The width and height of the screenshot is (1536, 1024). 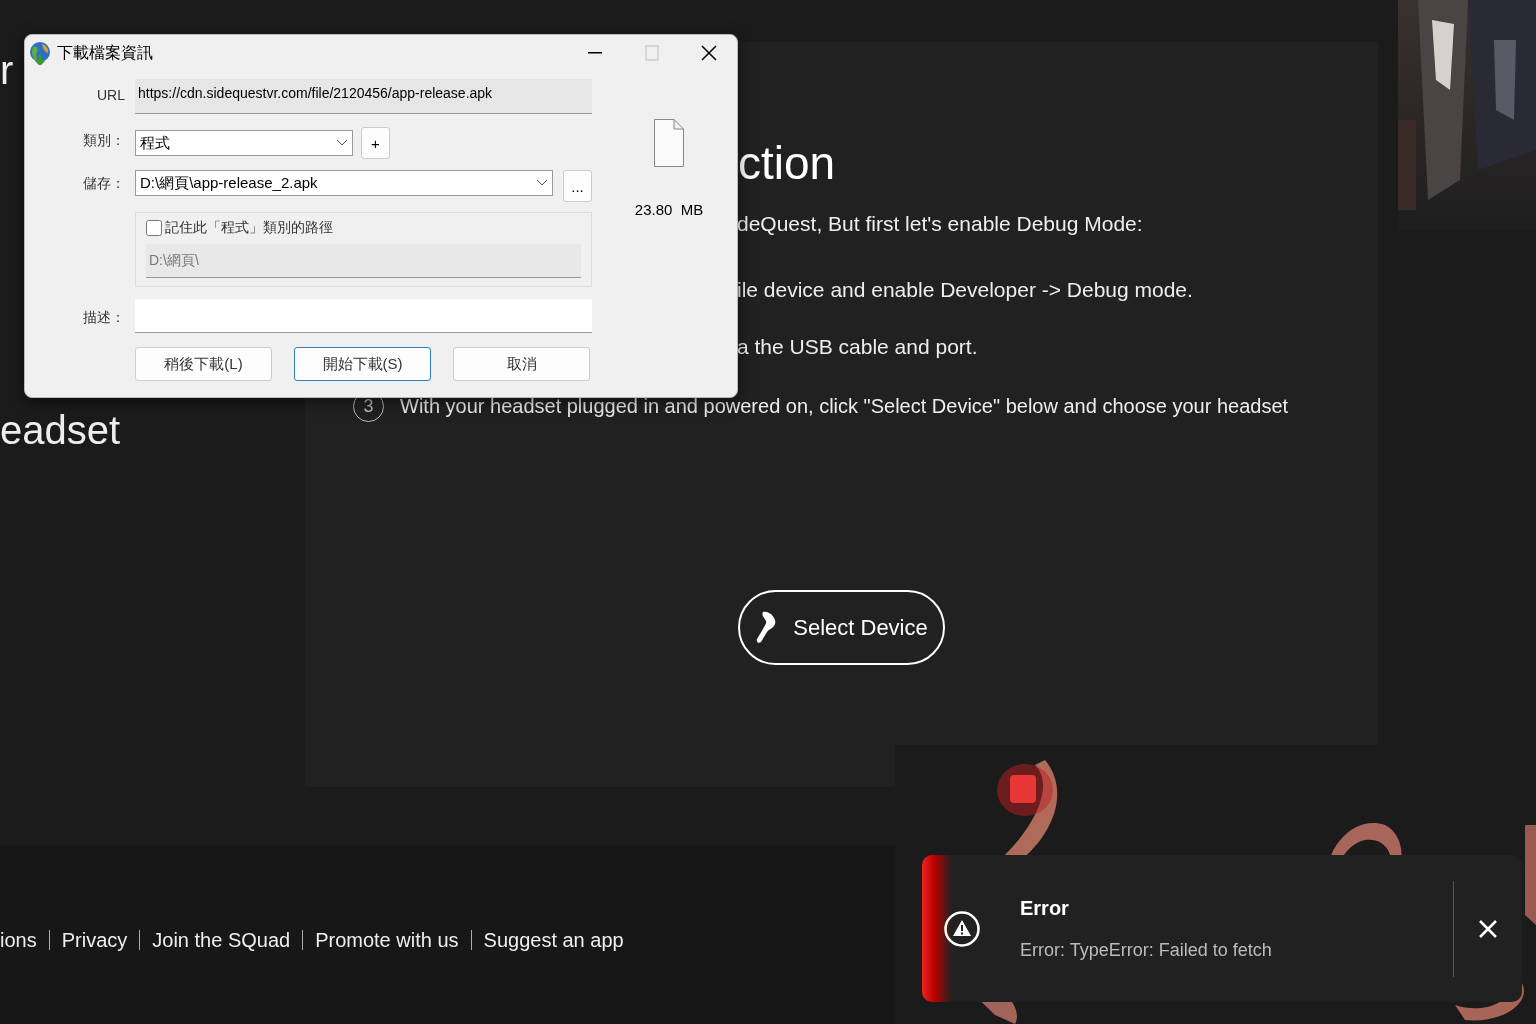 What do you see at coordinates (249, 227) in the screenshot?
I see `checkbox-label: 記住此「程式」類別的路徑` at bounding box center [249, 227].